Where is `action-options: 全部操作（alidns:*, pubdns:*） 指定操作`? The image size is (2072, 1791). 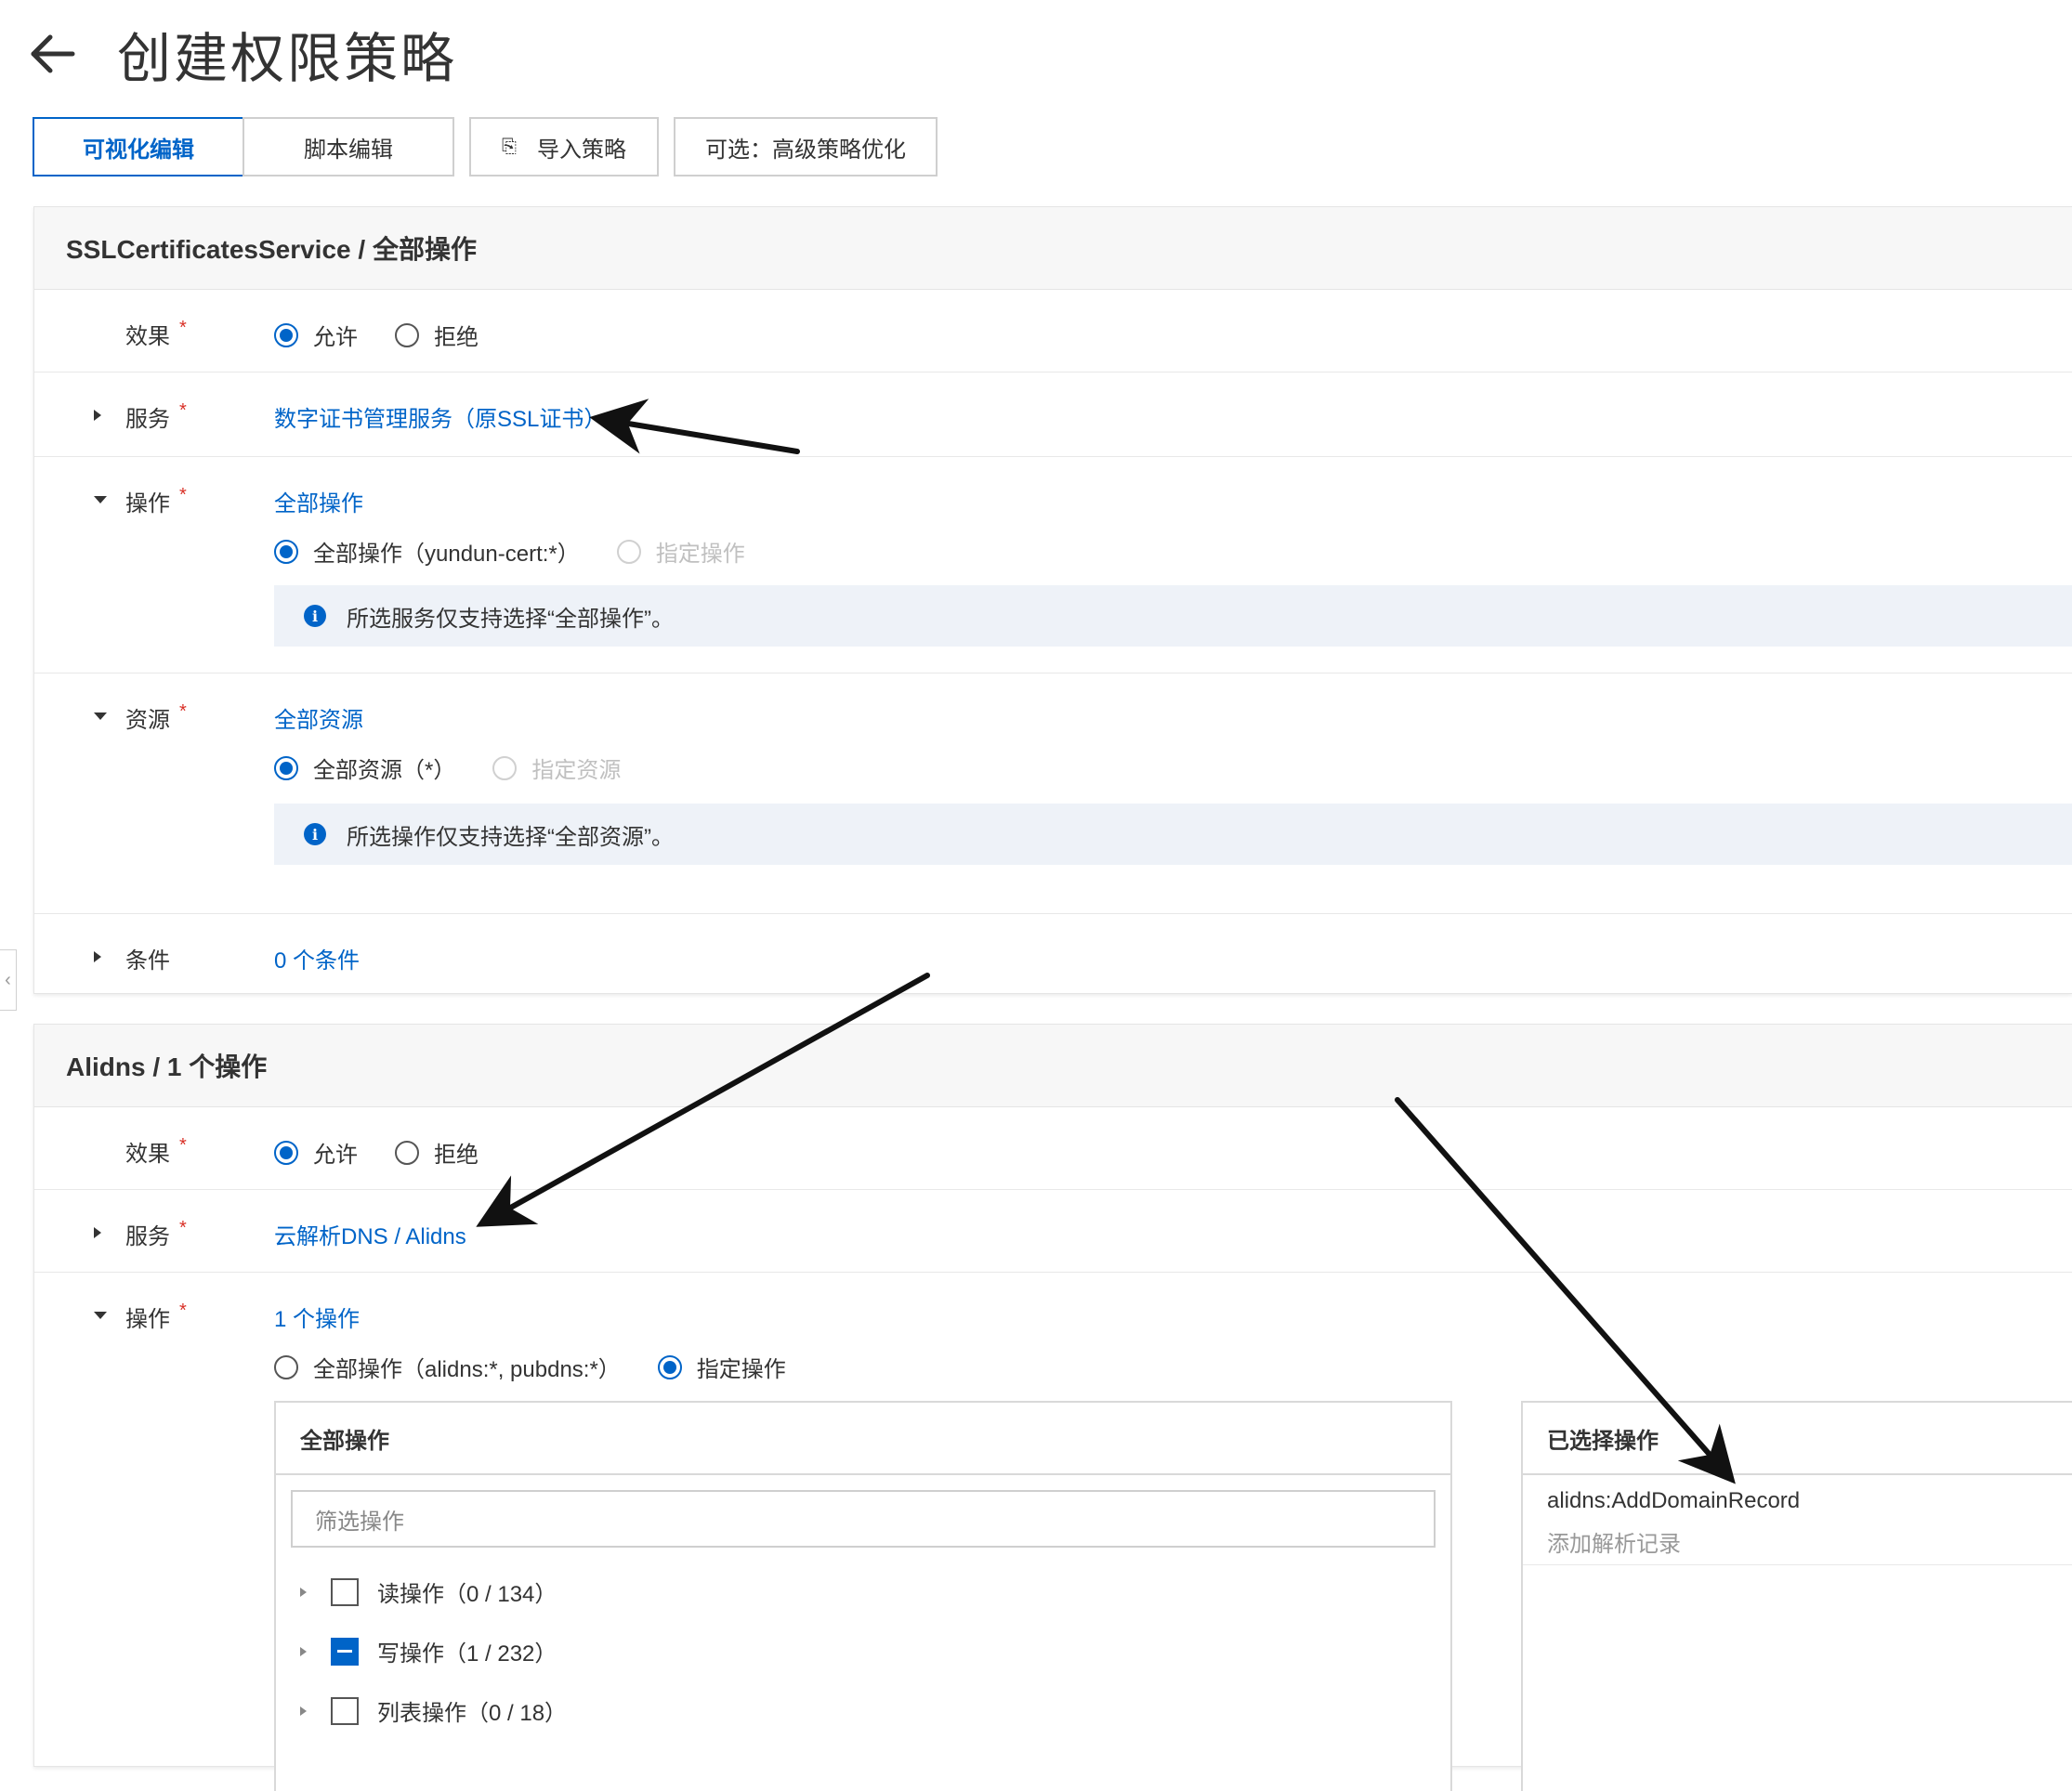
action-options: 全部操作（alidns:*, pubdns:*） 指定操作 is located at coordinates (530, 1367).